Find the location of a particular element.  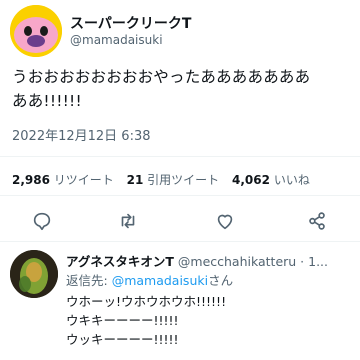

reply-text-line: ウホーッ!ウホウホウホ!!!!!! is located at coordinates (146, 301).